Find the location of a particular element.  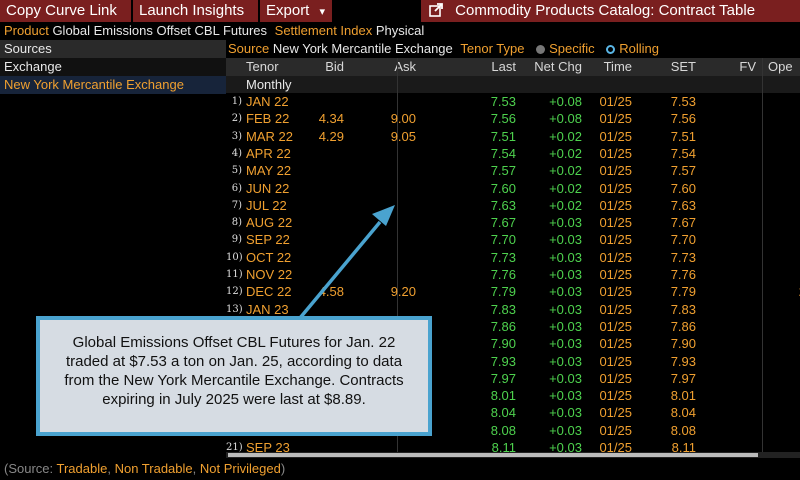

table-row: 10) OCT 22 7.73 +0.03 01/25 7.73 is located at coordinates (513, 257).